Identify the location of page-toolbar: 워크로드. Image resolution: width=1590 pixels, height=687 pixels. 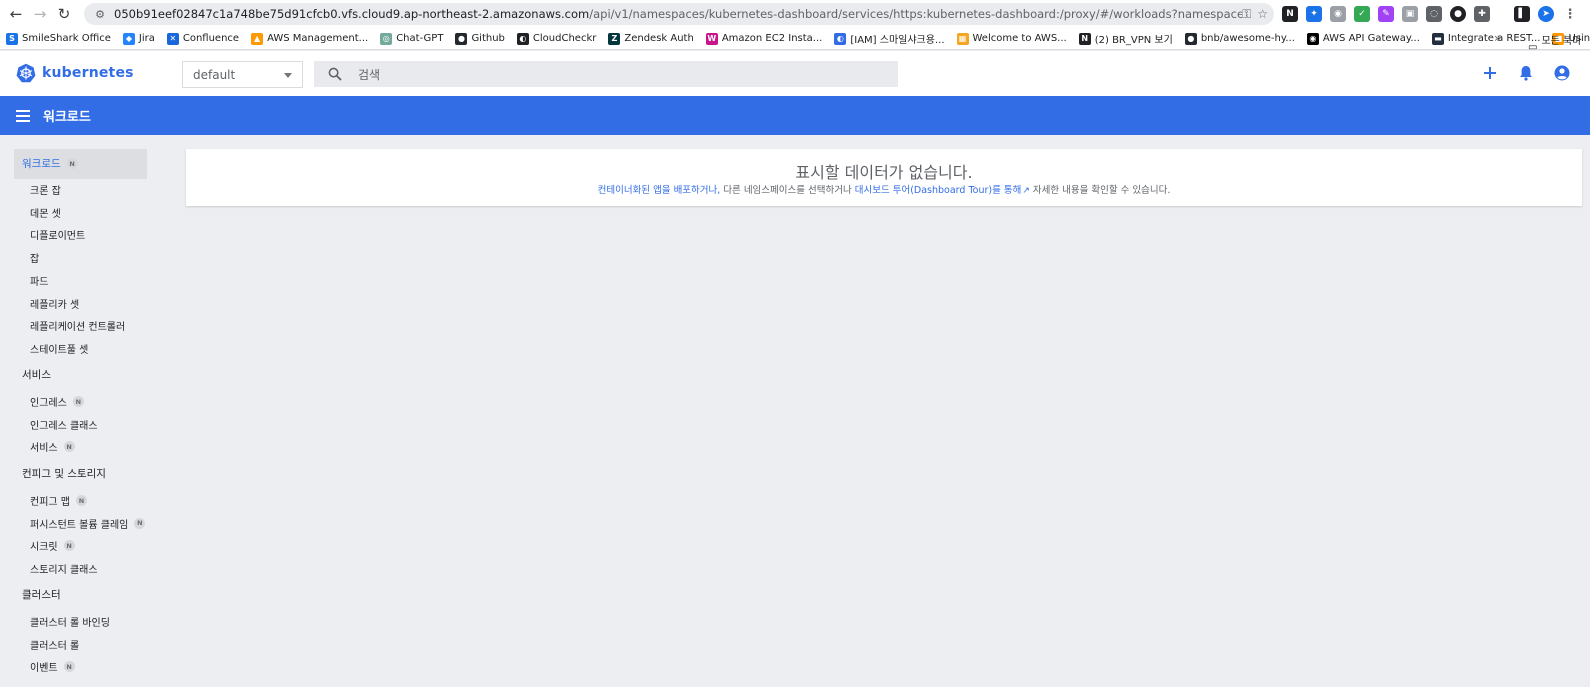
(795, 115).